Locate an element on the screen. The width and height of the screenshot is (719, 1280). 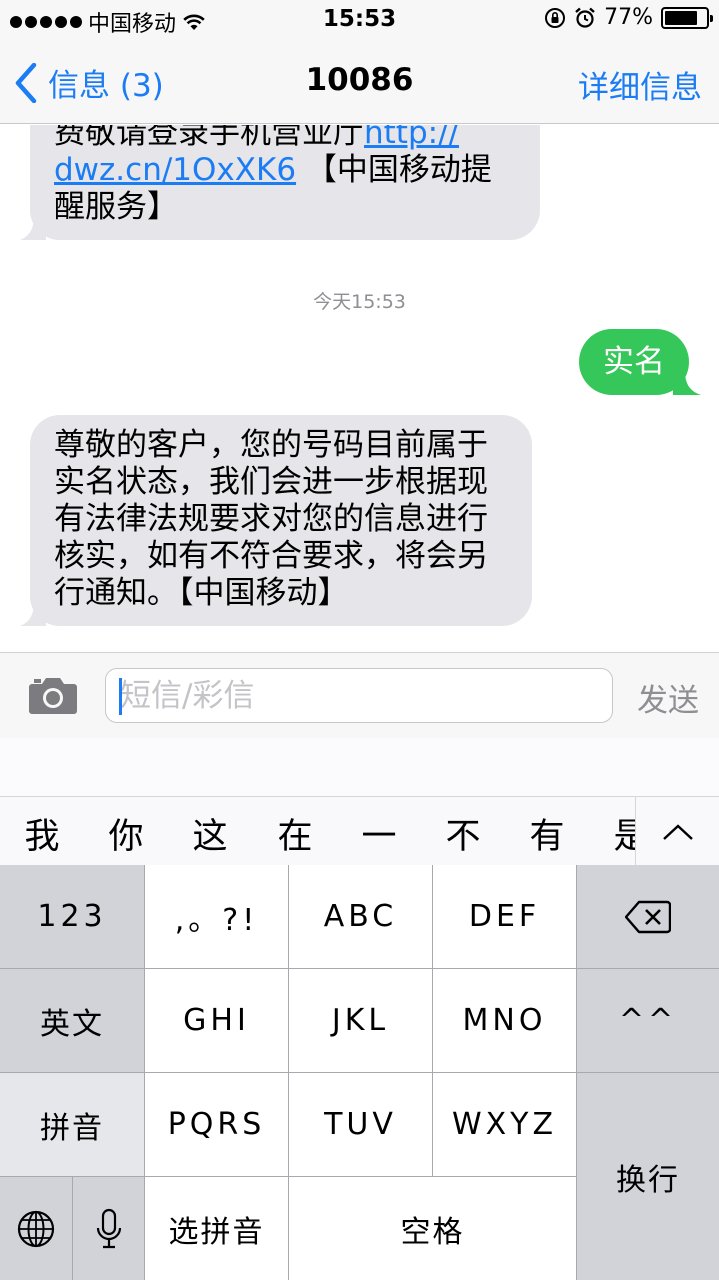
key-pinyin: 拼音 is located at coordinates (72, 1125).